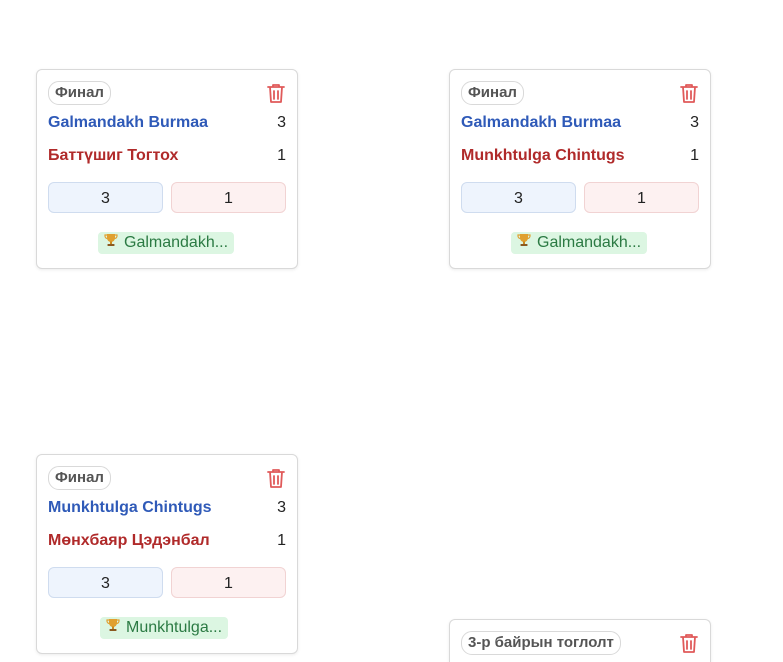  I want to click on match-card: 3-р байрын тоглолт, so click(580, 640).